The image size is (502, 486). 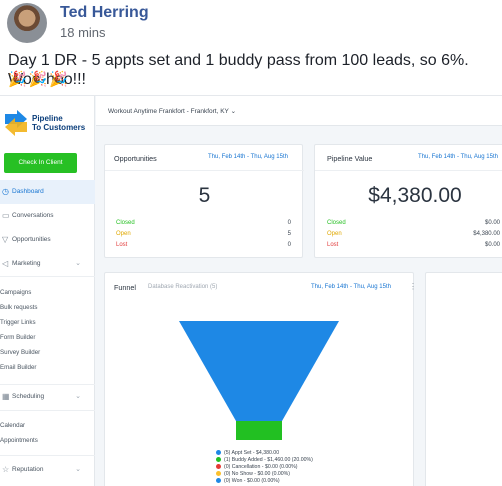 I want to click on sidebar-subitem-email-builder: Email Builder, so click(x=18, y=367).